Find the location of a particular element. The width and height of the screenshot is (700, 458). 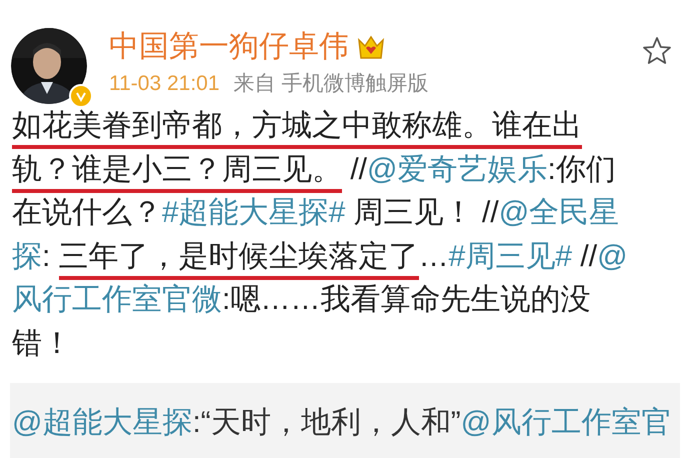

post-source: 来自 手机微博触屏版 is located at coordinates (331, 84).